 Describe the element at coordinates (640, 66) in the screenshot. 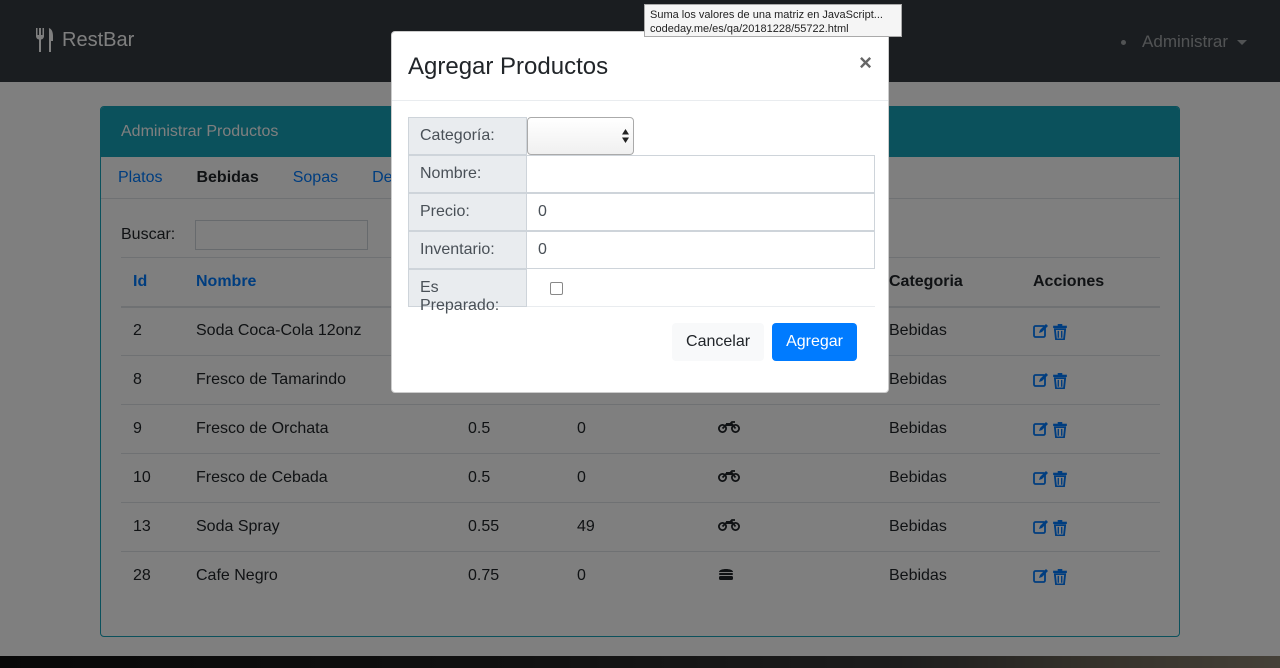

I see `modal-header: Agregar Productos ×` at that location.